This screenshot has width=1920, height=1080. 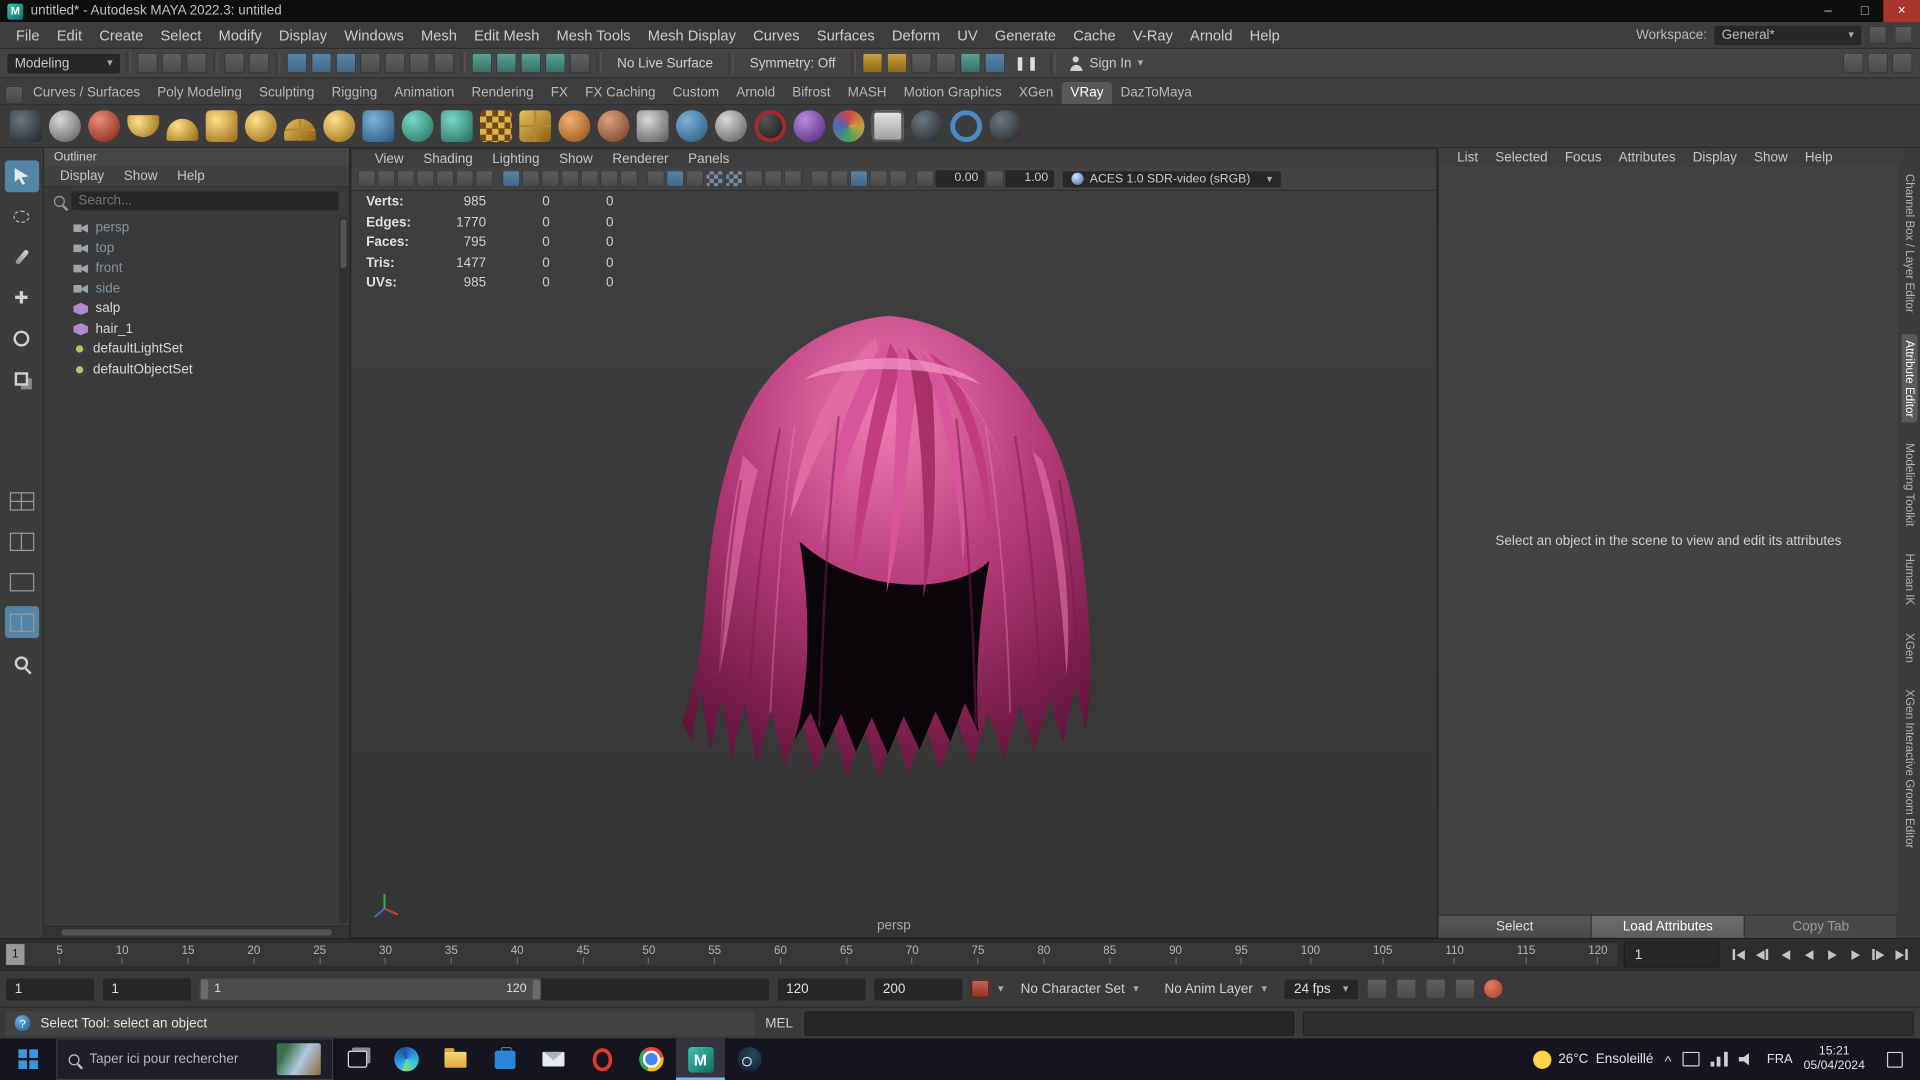 I want to click on menu-item: Modify, so click(x=240, y=34).